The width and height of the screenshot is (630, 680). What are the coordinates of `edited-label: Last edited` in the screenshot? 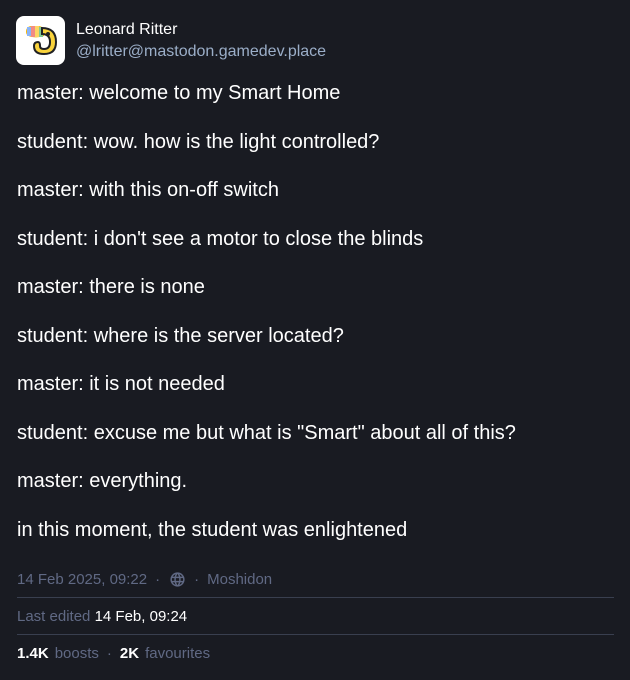 It's located at (54, 616).